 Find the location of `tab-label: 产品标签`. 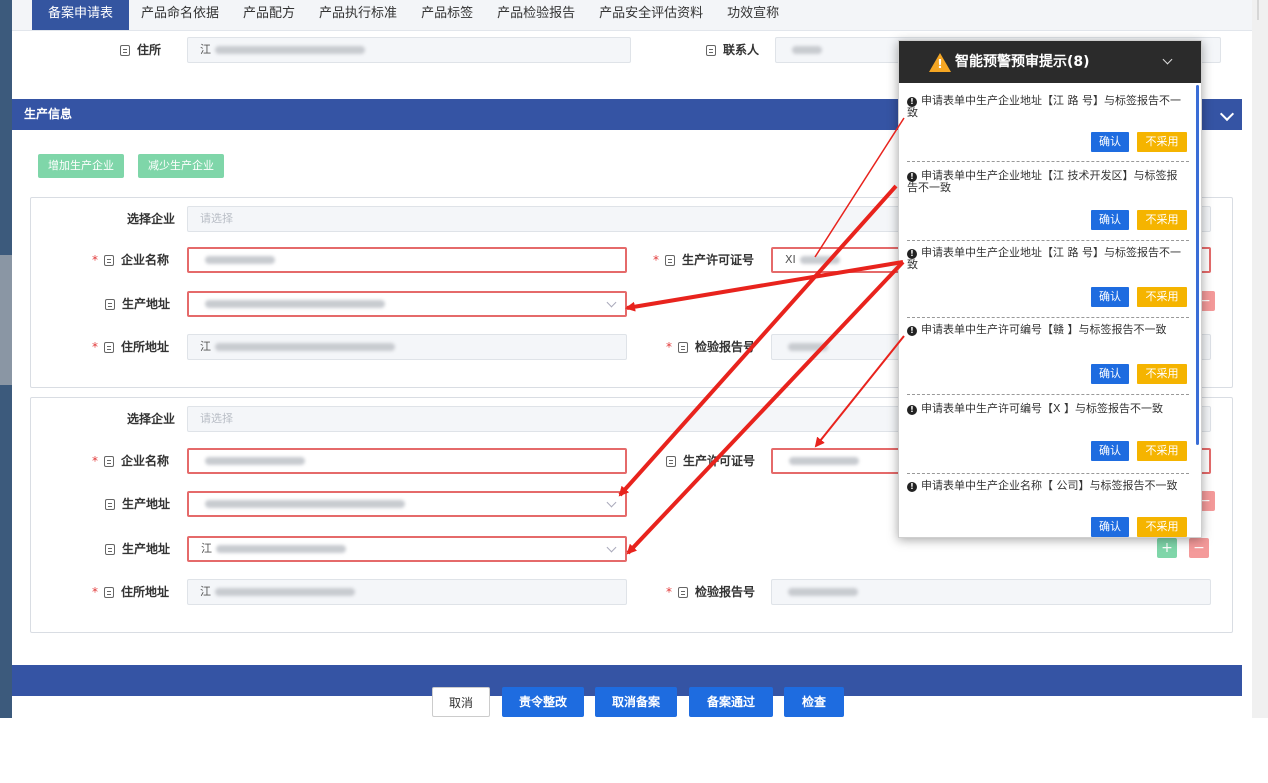

tab-label: 产品标签 is located at coordinates (447, 15).